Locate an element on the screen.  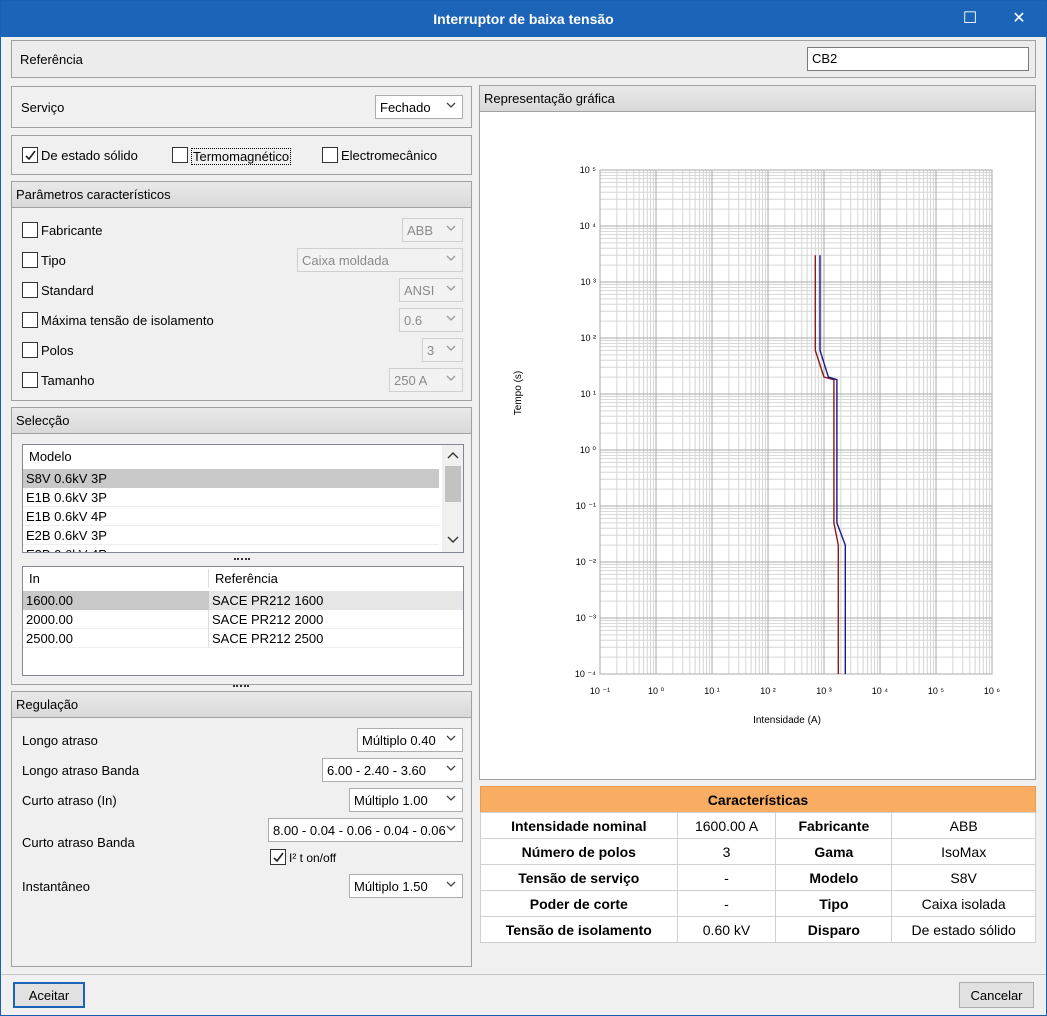
polos-checkbox is located at coordinates (30, 350).